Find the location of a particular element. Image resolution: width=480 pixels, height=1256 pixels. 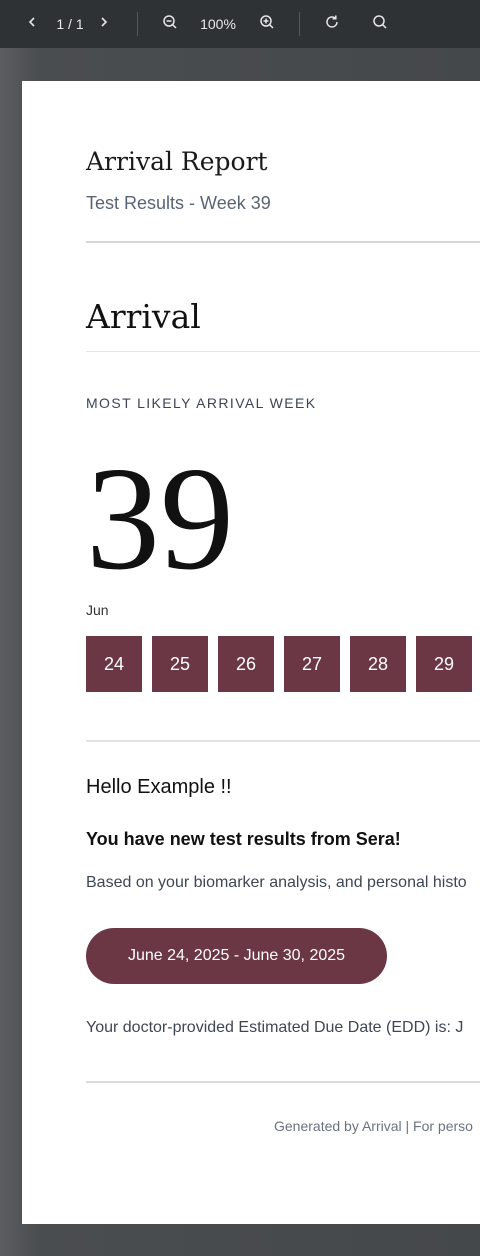

previous-page-button is located at coordinates (32, 24).